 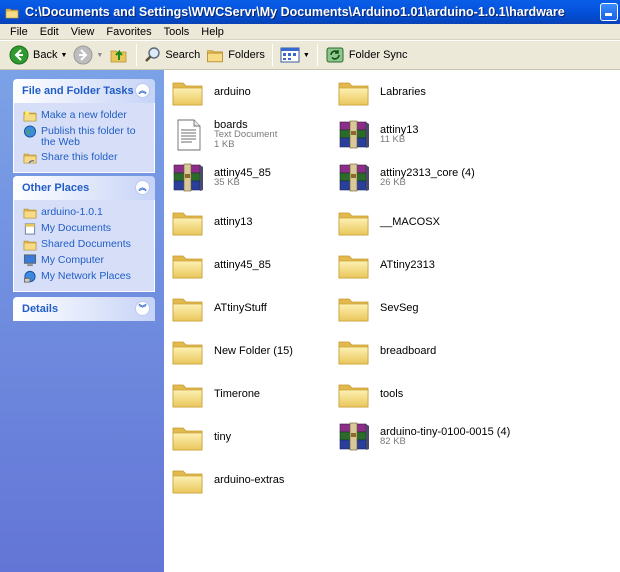 I want to click on folders-icon, so click(x=215, y=55).